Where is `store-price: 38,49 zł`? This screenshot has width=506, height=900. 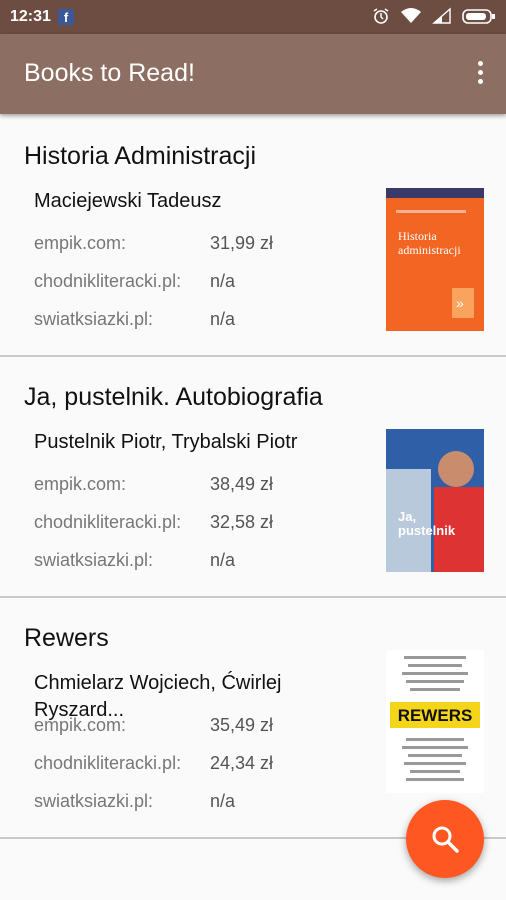 store-price: 38,49 zł is located at coordinates (242, 484).